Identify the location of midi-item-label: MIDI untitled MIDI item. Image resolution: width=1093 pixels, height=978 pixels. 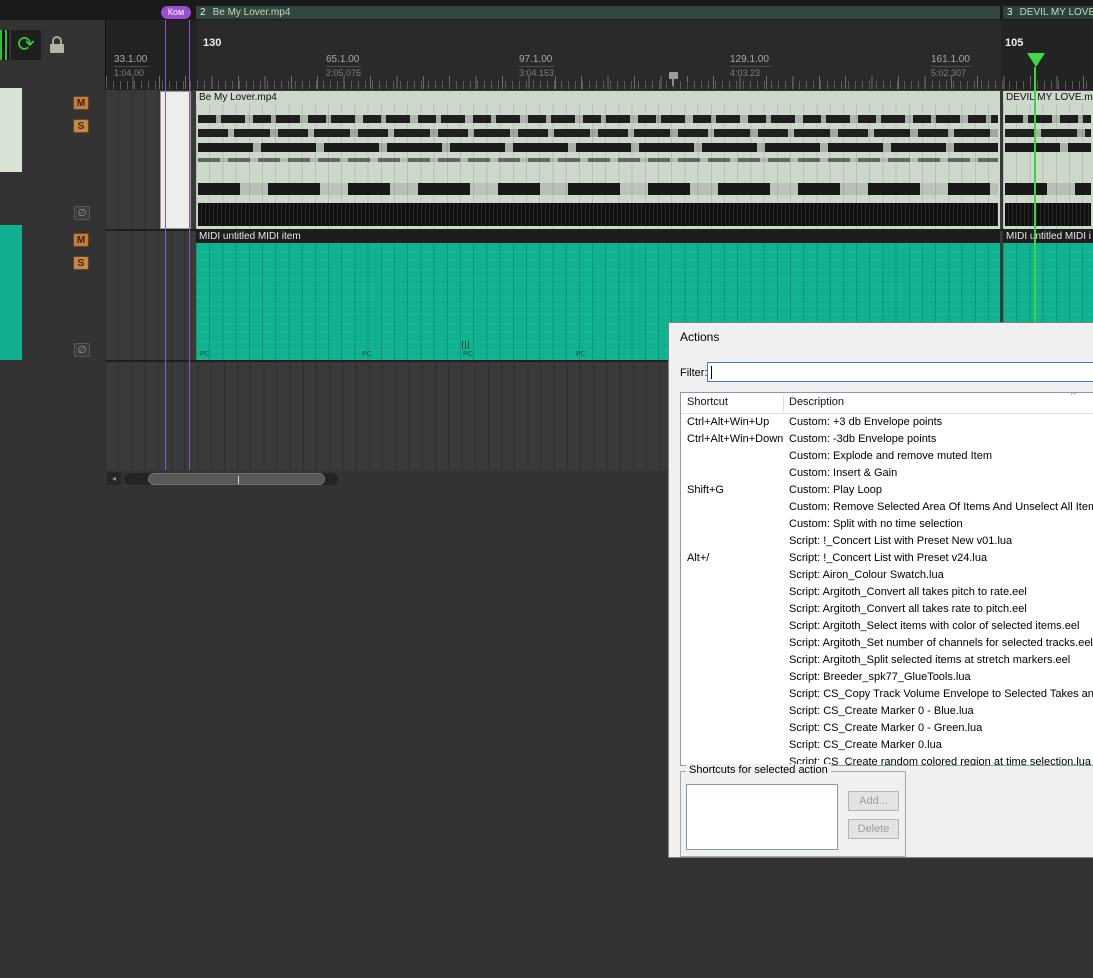
(598, 237).